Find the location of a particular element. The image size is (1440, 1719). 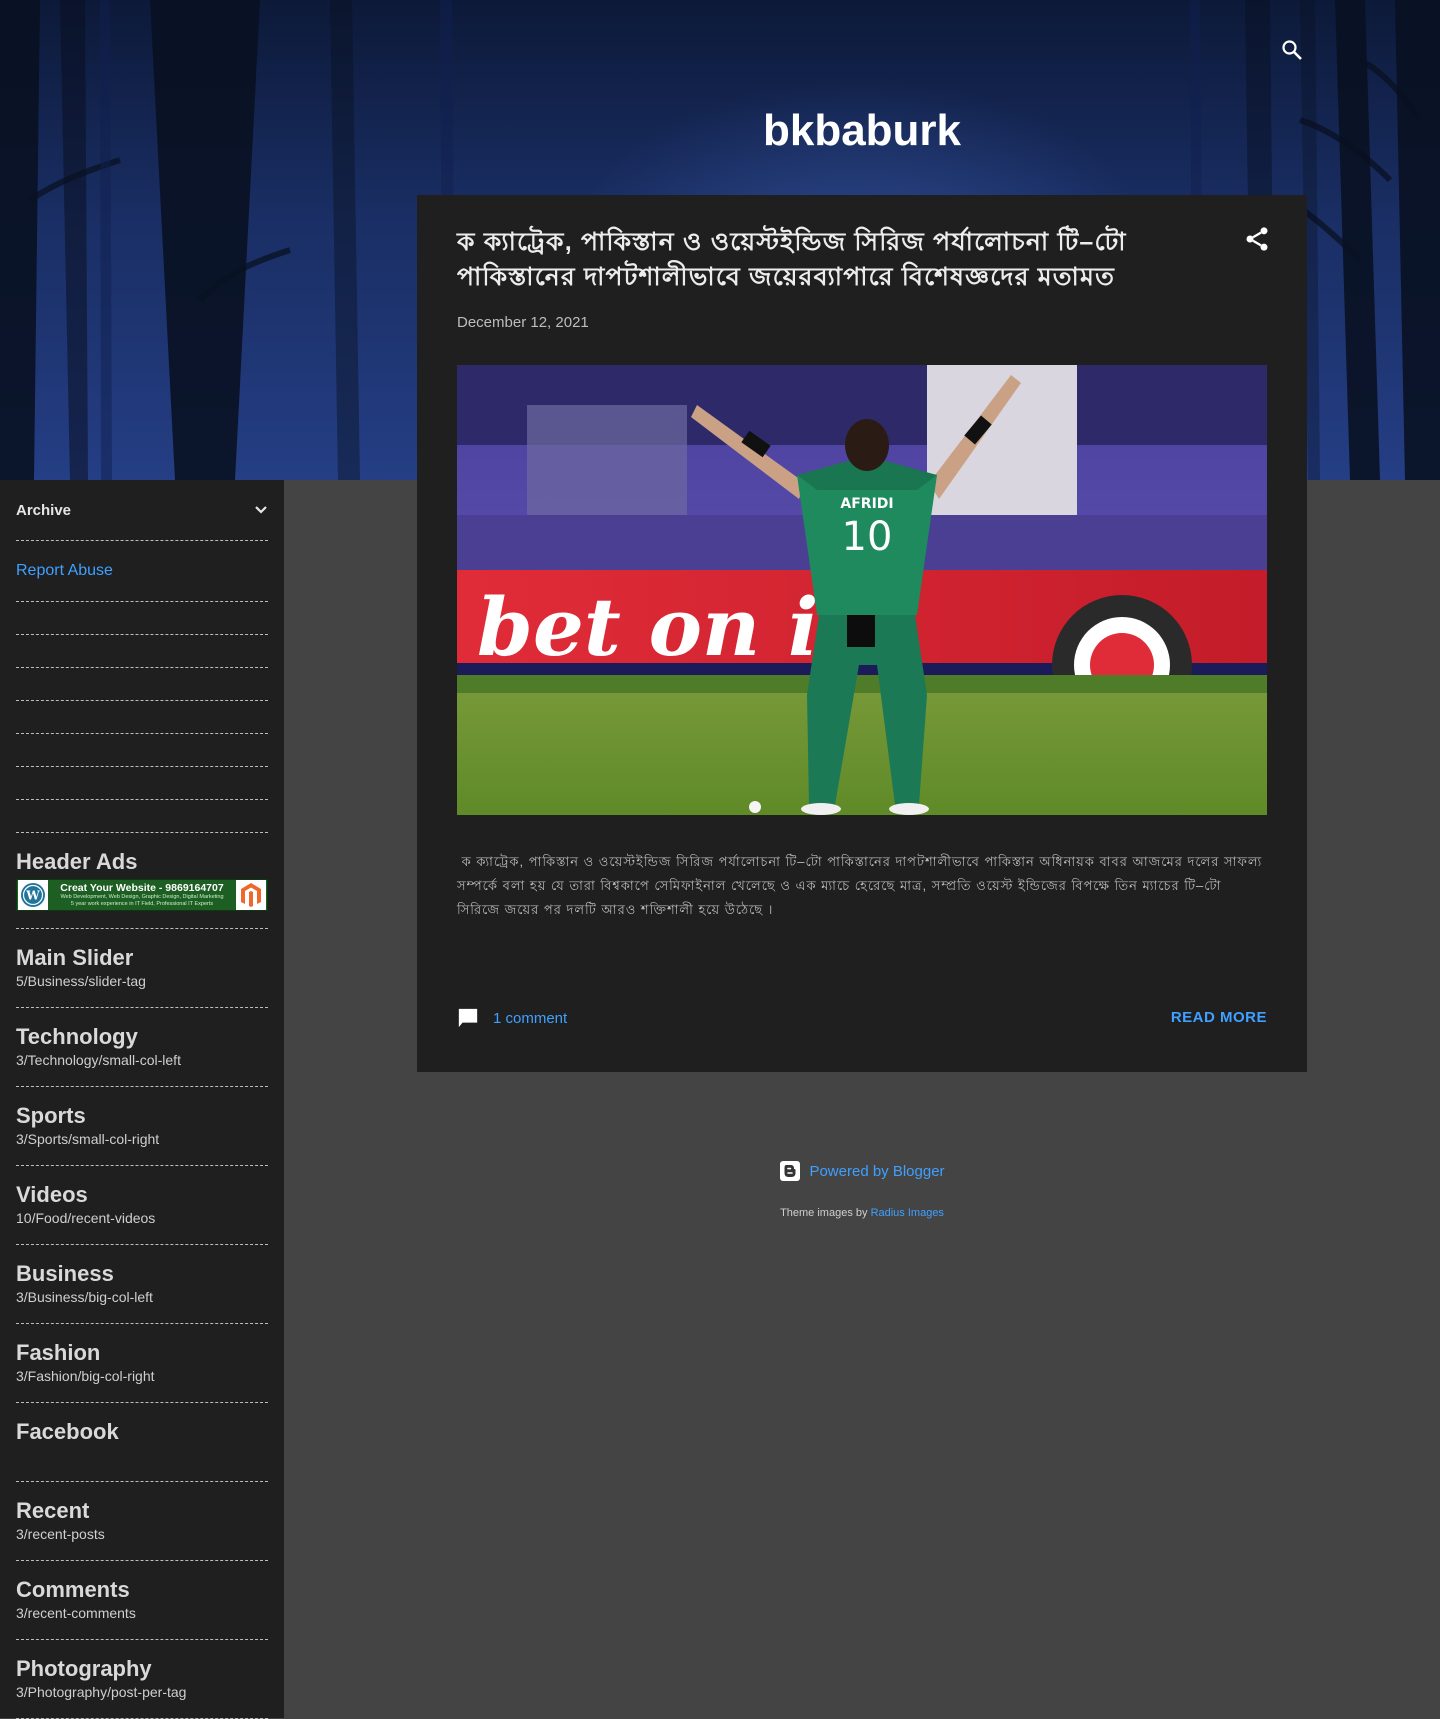

ad-banner-text: Creat Your Website - 9869164707 is located at coordinates (142, 888).